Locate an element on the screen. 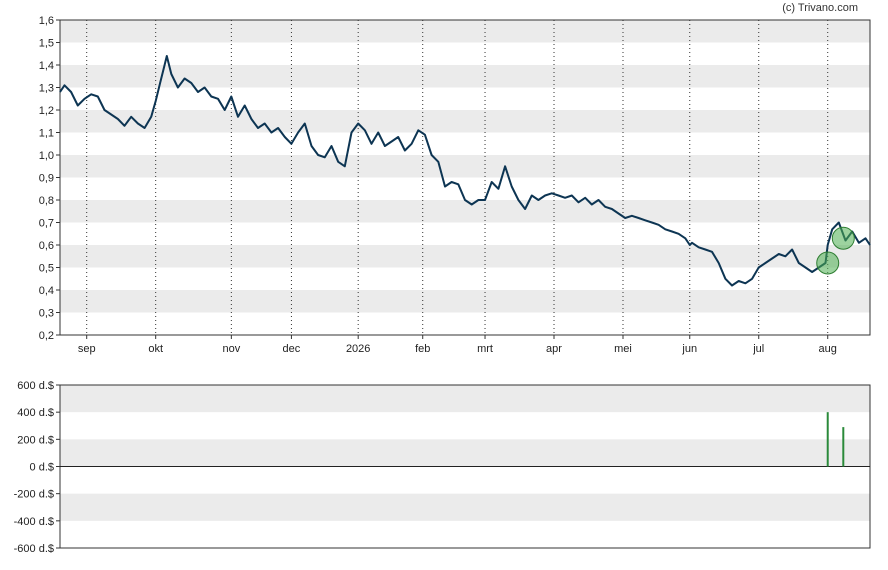  price-ytick-label: 0,4 is located at coordinates (46, 291).